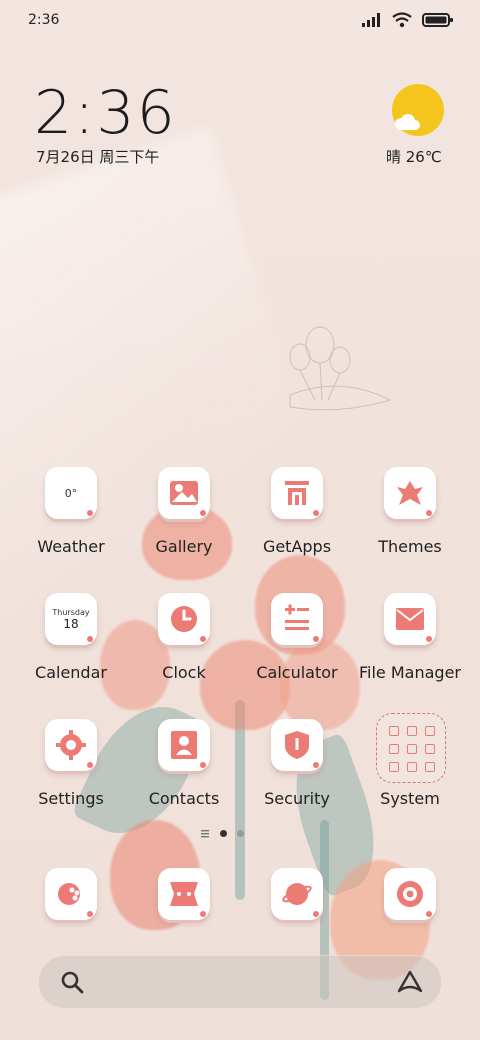 This screenshot has width=480, height=1040. Describe the element at coordinates (297, 493) in the screenshot. I see `getapps-icon` at that location.